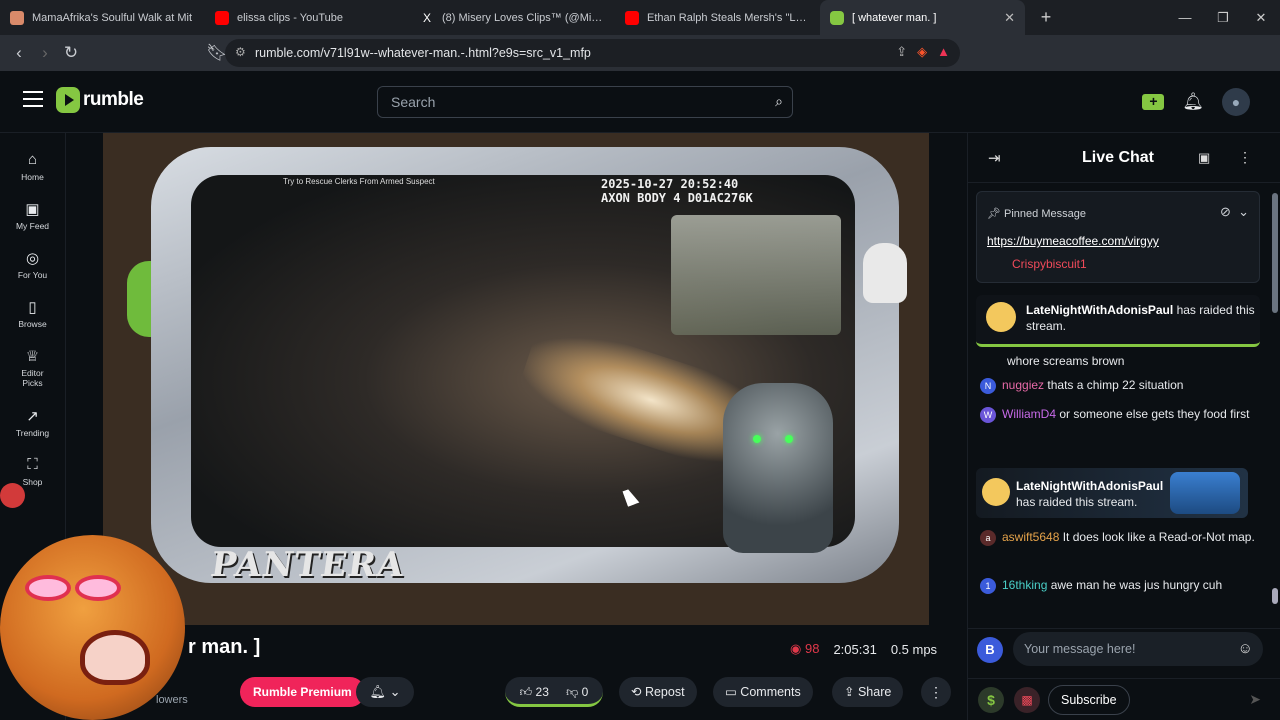 The image size is (1280, 720). Describe the element at coordinates (837, 17) in the screenshot. I see `rumble-favicon-icon` at that location.